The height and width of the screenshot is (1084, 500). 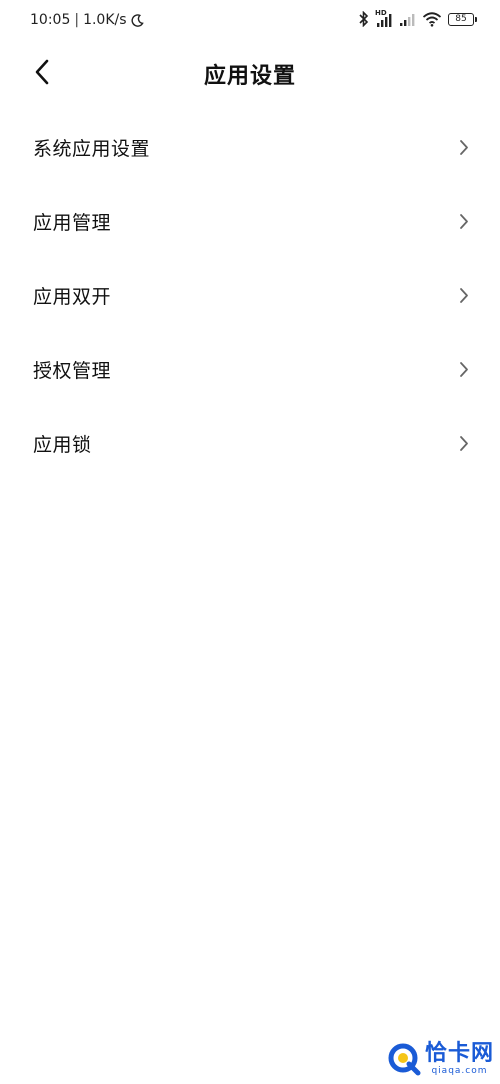 I want to click on list-item-dual-apps: 应用双开, so click(x=250, y=295).